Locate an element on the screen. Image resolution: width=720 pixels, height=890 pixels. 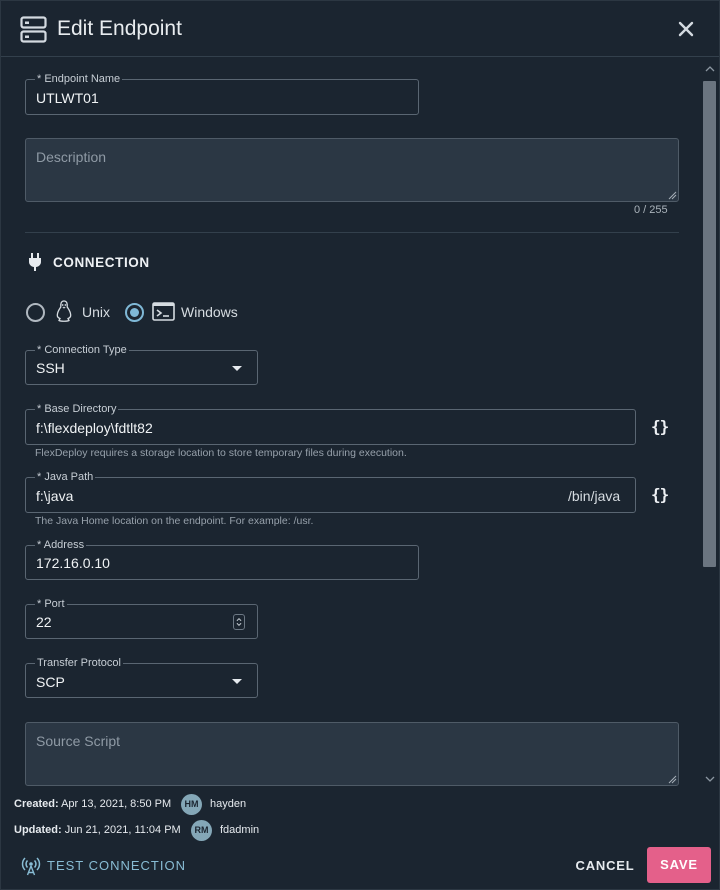
unix-radio is located at coordinates (35, 312).